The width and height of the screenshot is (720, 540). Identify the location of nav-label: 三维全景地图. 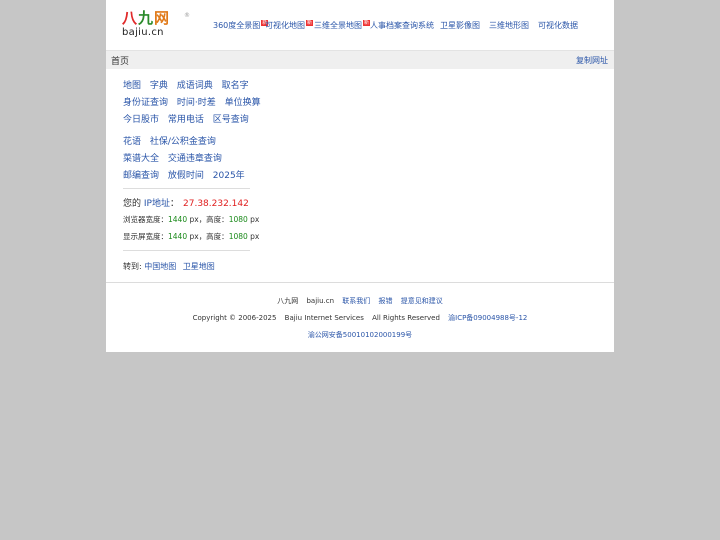
(338, 25).